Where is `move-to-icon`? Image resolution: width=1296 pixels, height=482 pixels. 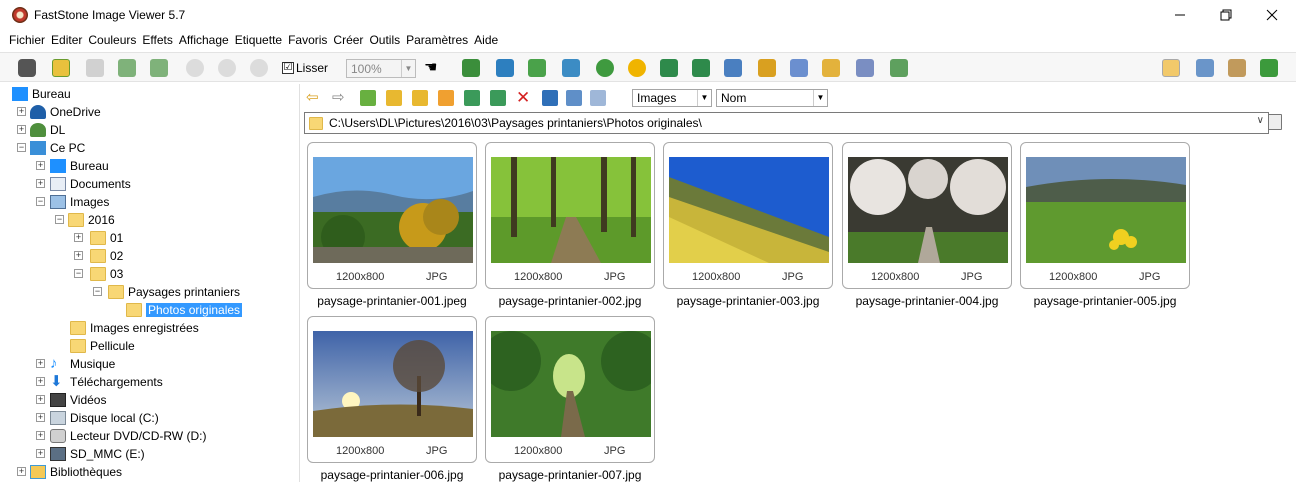
move-to-icon is located at coordinates (498, 98).